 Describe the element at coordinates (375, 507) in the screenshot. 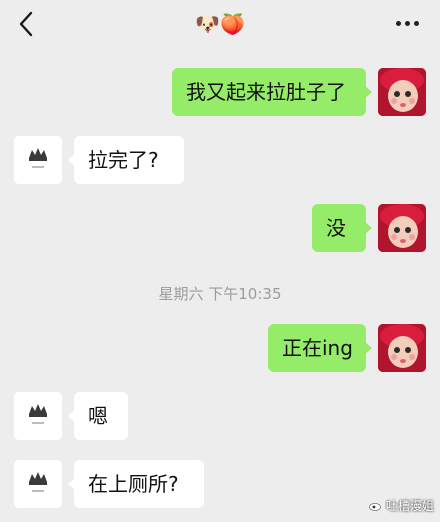

I see `weibo-logo-icon` at that location.